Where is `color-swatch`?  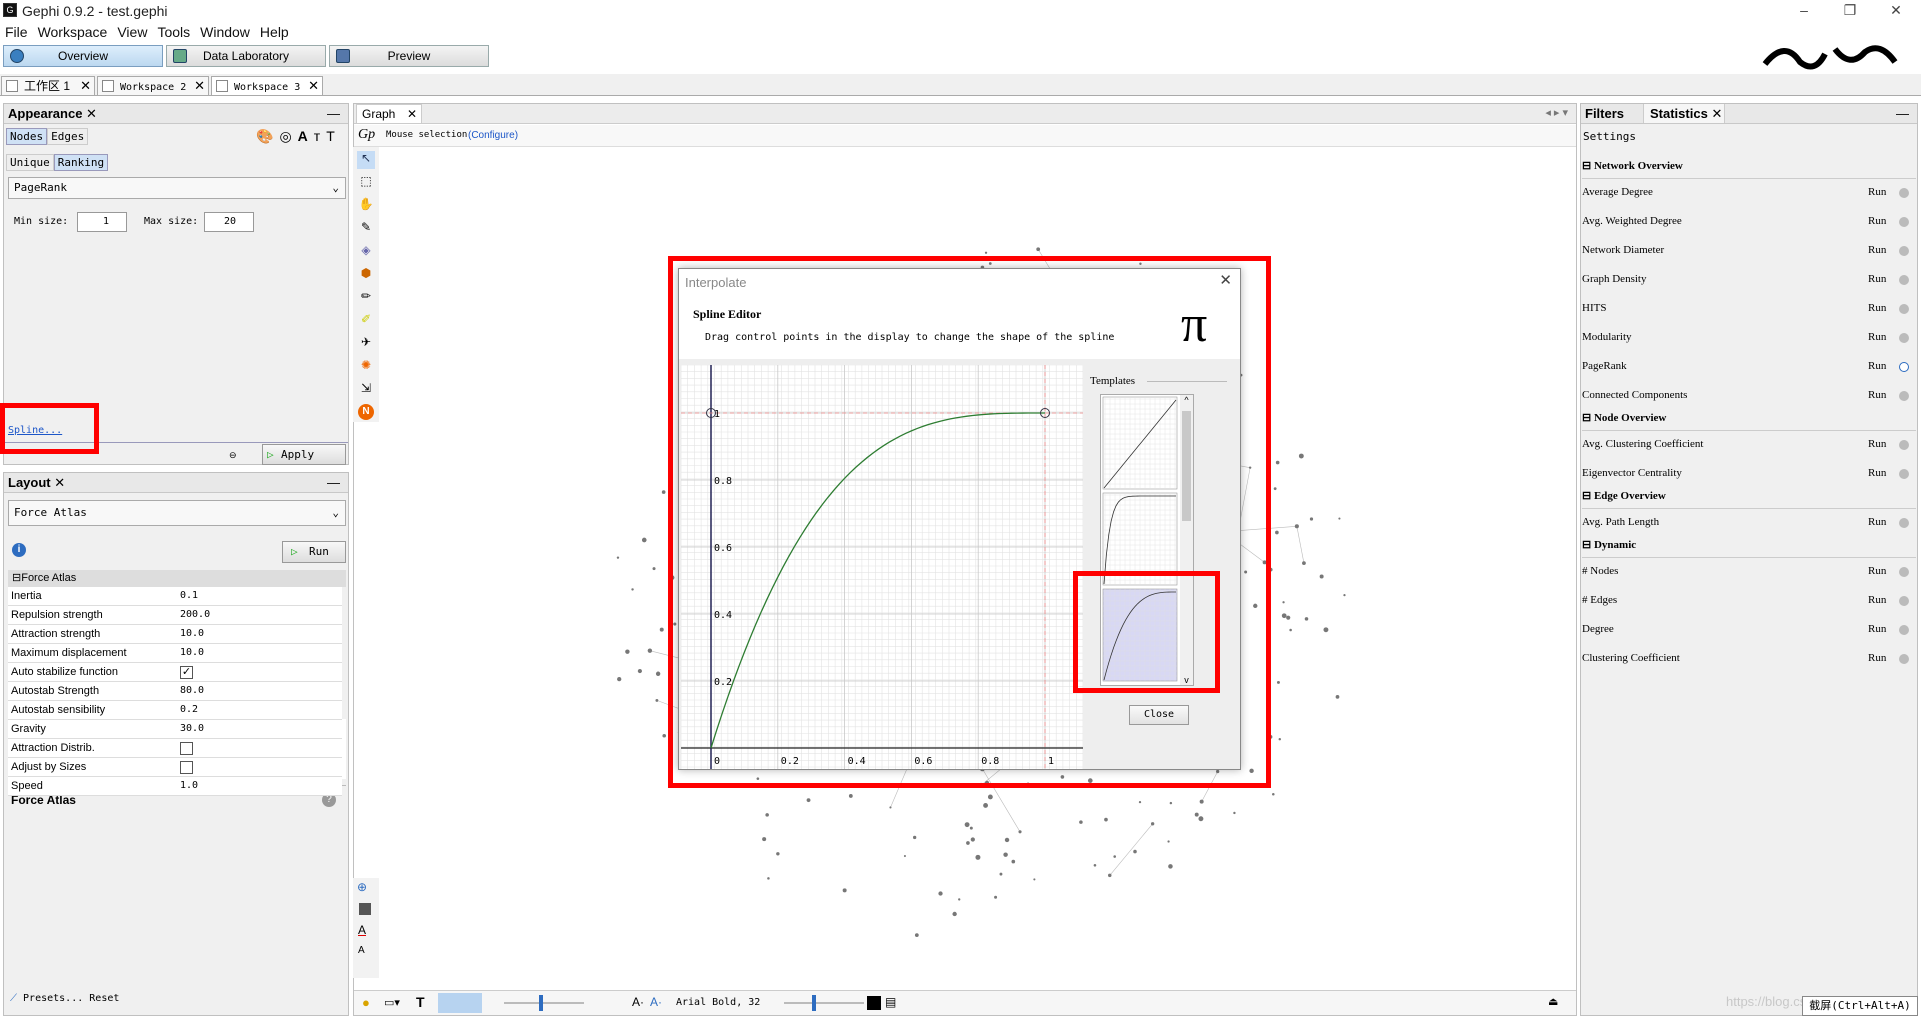
color-swatch is located at coordinates (874, 1003).